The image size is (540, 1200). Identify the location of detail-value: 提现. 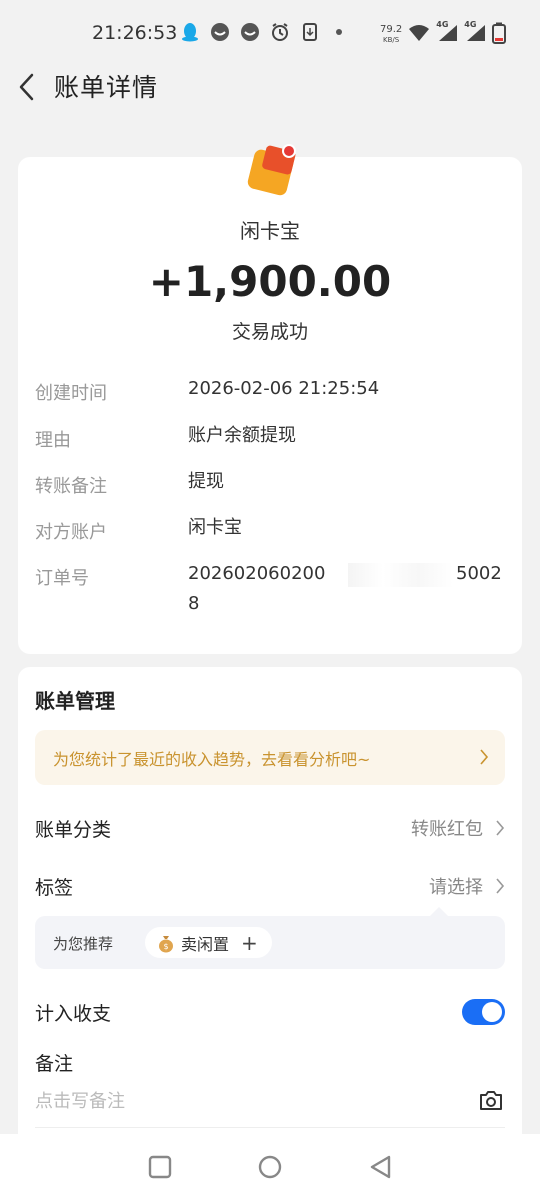
(206, 481).